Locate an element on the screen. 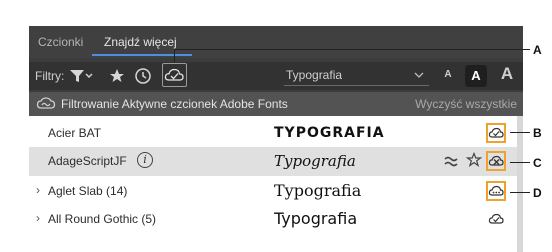 The image size is (552, 252). scrollbar is located at coordinates (520, 184).